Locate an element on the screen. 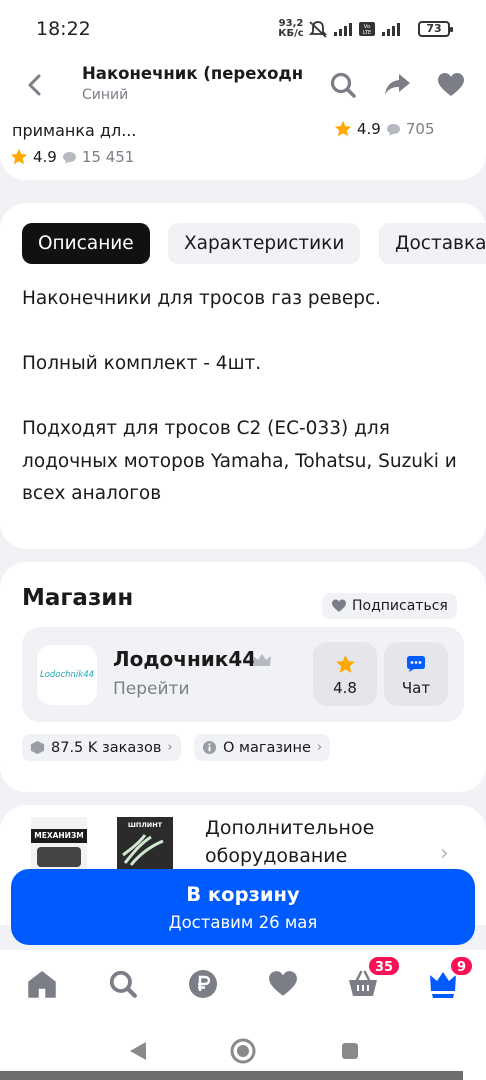 The width and height of the screenshot is (486, 1080). shop-rating-card: 4.8 is located at coordinates (345, 674).